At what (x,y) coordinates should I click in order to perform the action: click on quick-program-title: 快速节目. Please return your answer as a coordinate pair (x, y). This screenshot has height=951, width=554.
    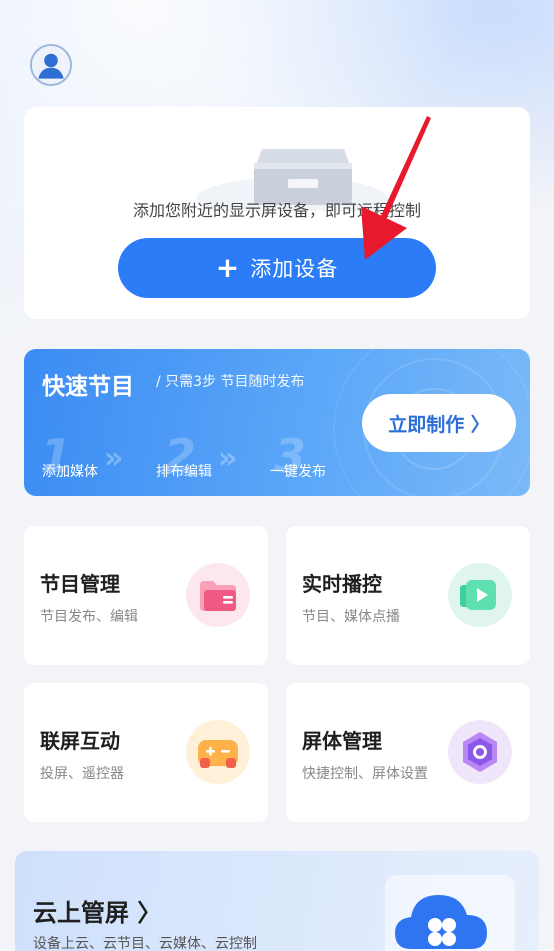
    Looking at the image, I should click on (88, 387).